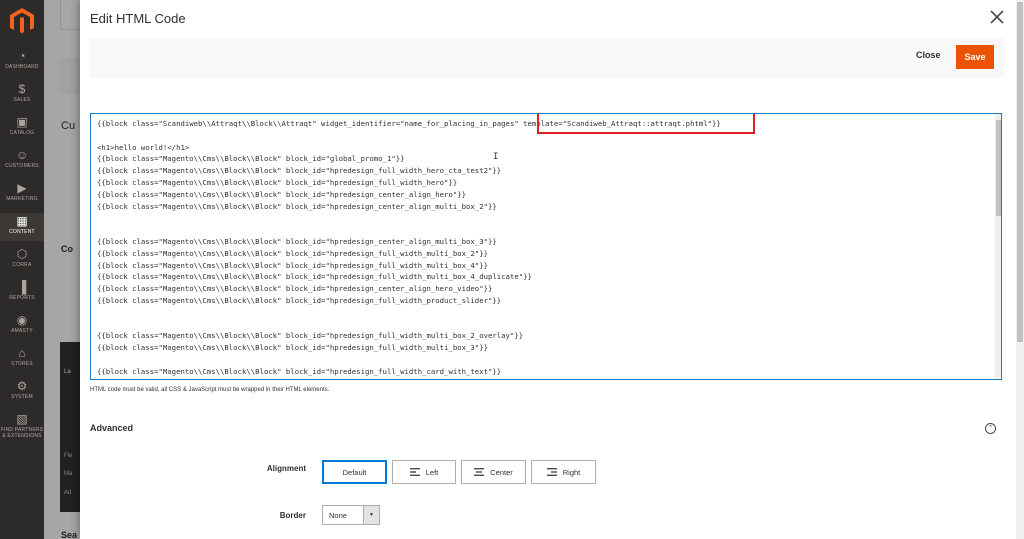 The width and height of the screenshot is (1024, 539). I want to click on page-scroll-thumb, so click(1020, 172).